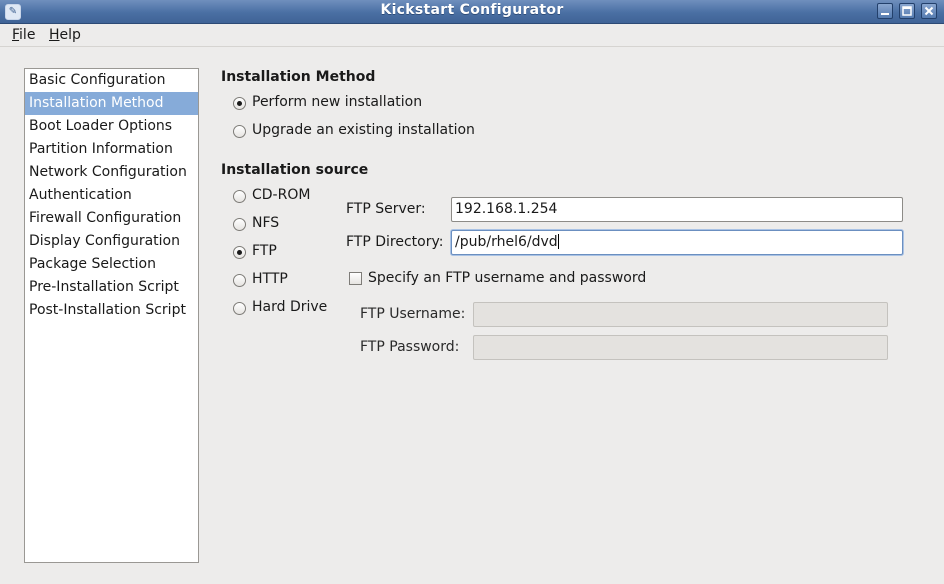 The height and width of the screenshot is (584, 944). I want to click on radio-label: NFS, so click(266, 223).